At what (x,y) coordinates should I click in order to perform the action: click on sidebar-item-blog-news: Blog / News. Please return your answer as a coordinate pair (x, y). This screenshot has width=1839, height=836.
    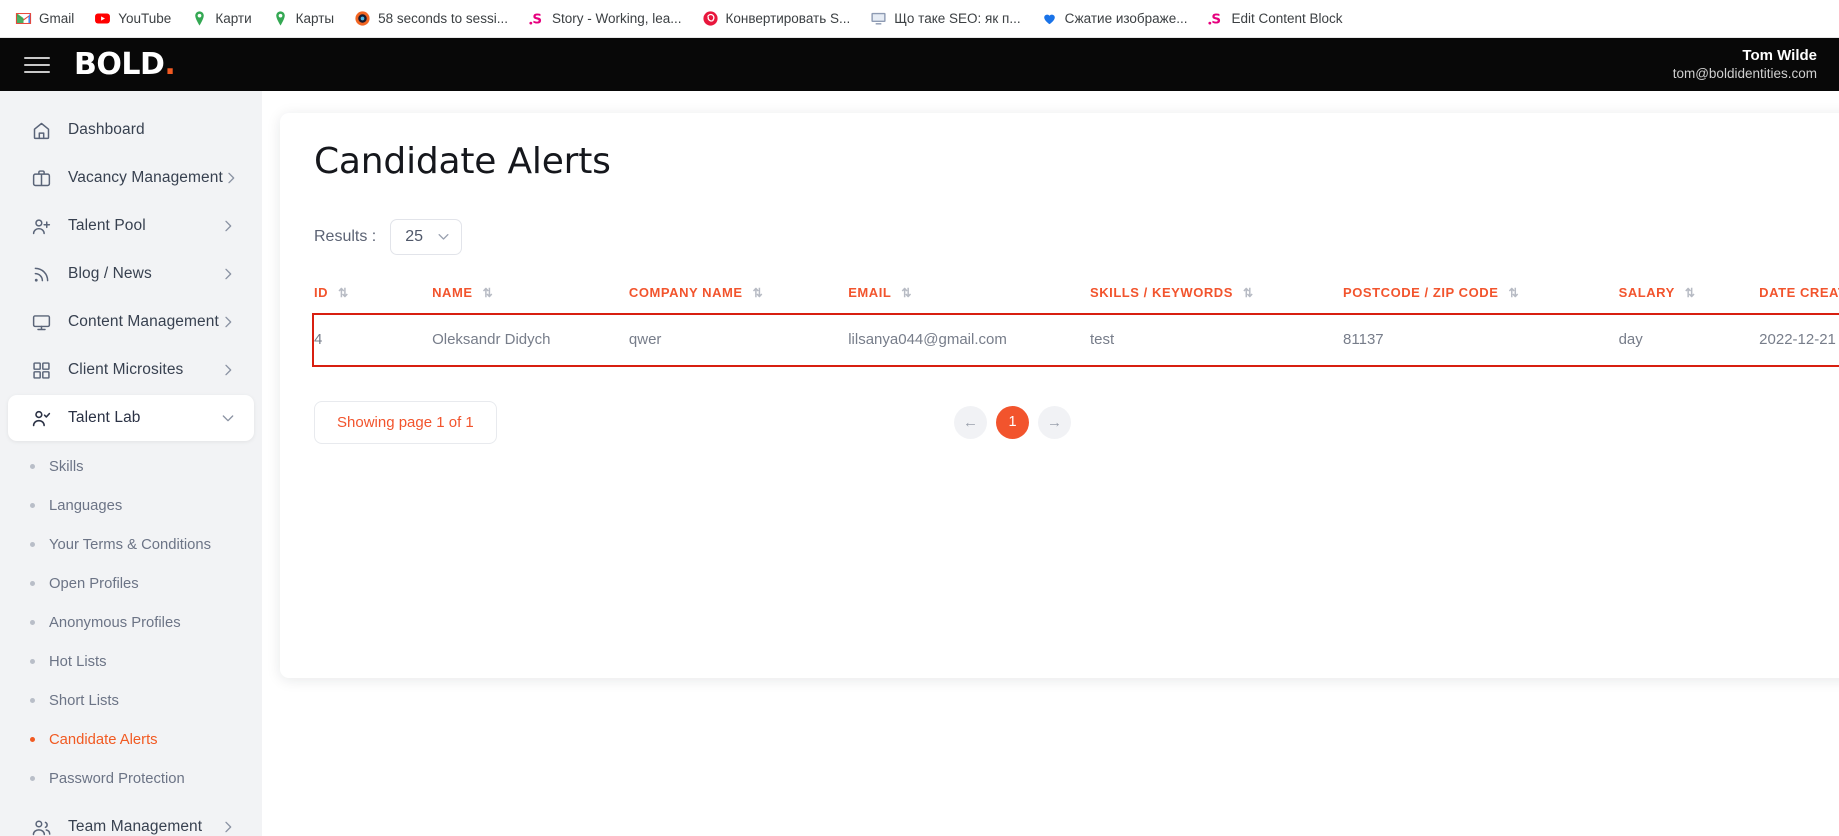
    Looking at the image, I should click on (131, 274).